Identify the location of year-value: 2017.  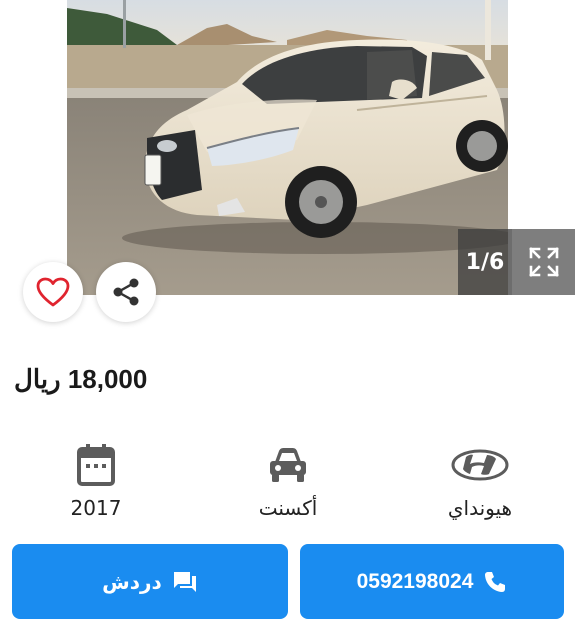
(96, 508).